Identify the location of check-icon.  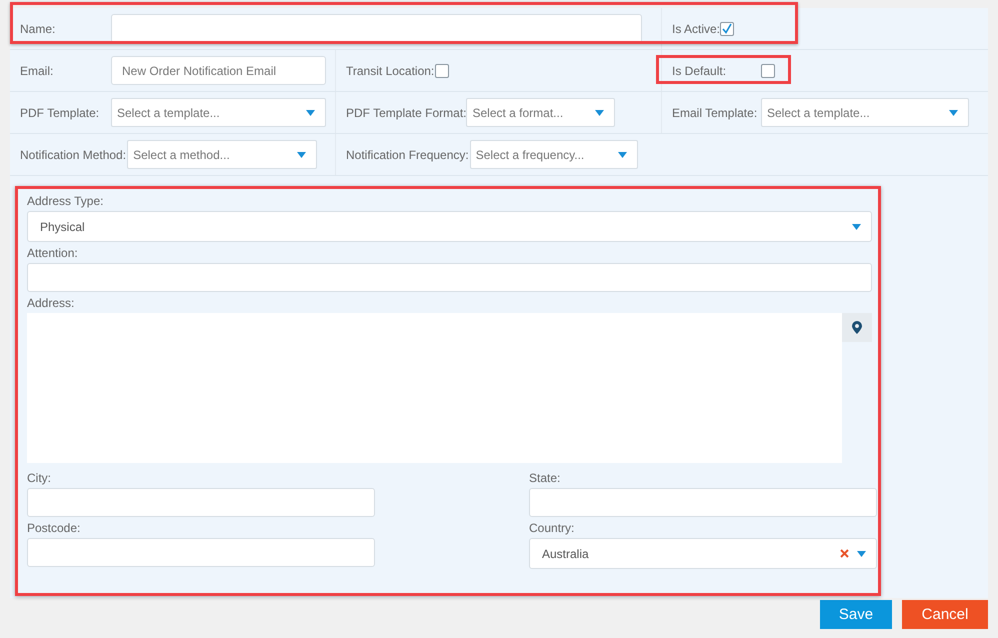
(727, 28).